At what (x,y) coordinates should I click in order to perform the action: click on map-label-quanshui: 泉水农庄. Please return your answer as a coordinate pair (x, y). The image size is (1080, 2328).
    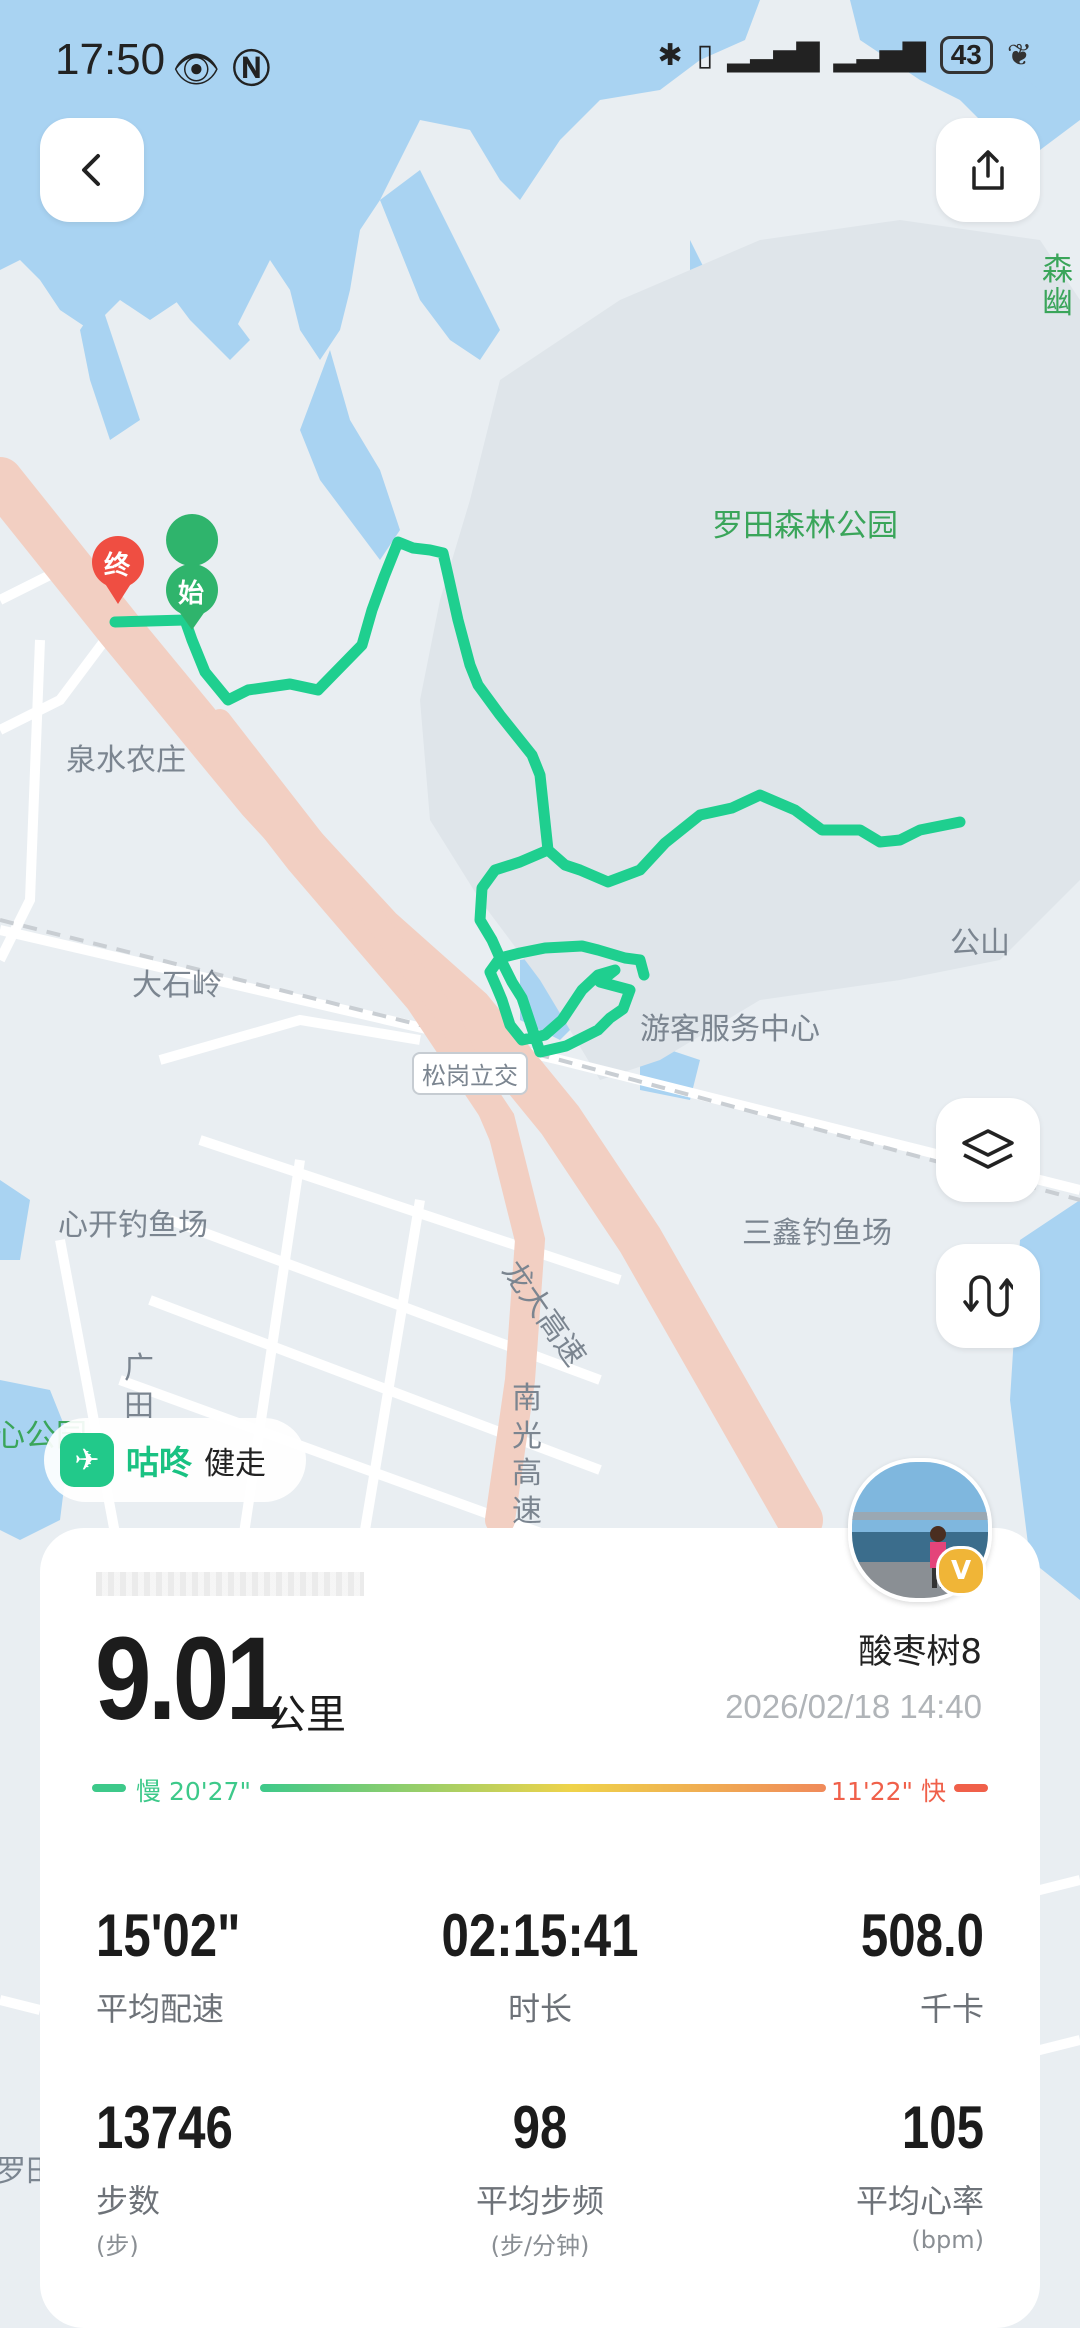
    Looking at the image, I should click on (126, 760).